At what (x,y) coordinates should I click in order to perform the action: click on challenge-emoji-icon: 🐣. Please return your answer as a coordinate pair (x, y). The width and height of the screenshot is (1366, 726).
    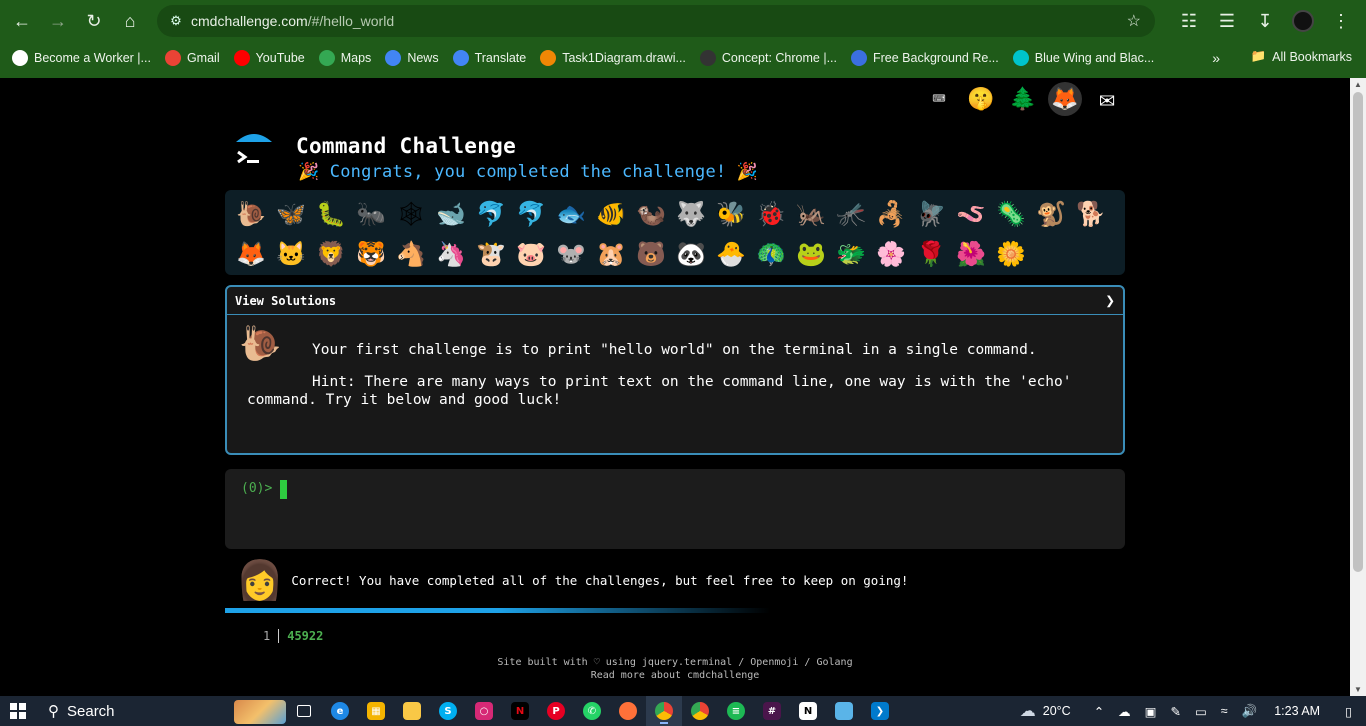
    Looking at the image, I should click on (731, 254).